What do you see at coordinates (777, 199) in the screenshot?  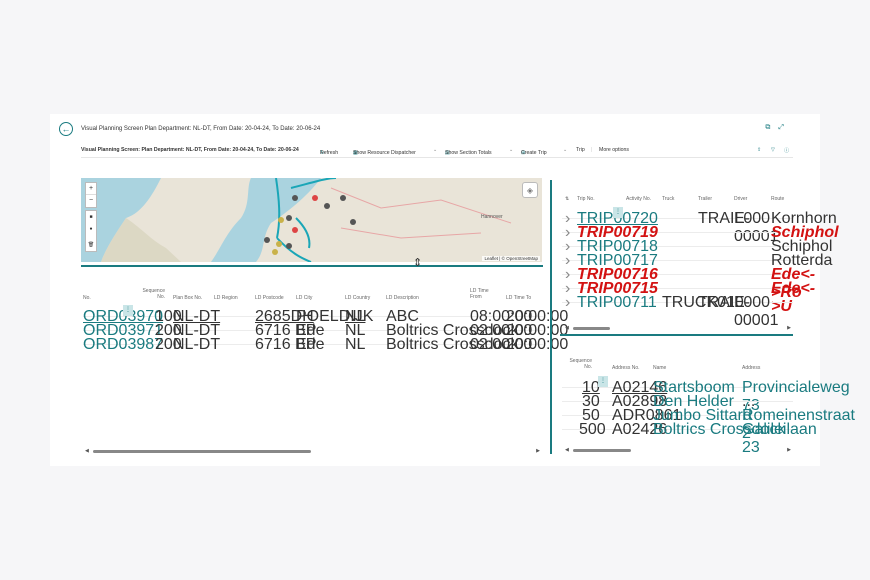 I see `col-route: Route` at bounding box center [777, 199].